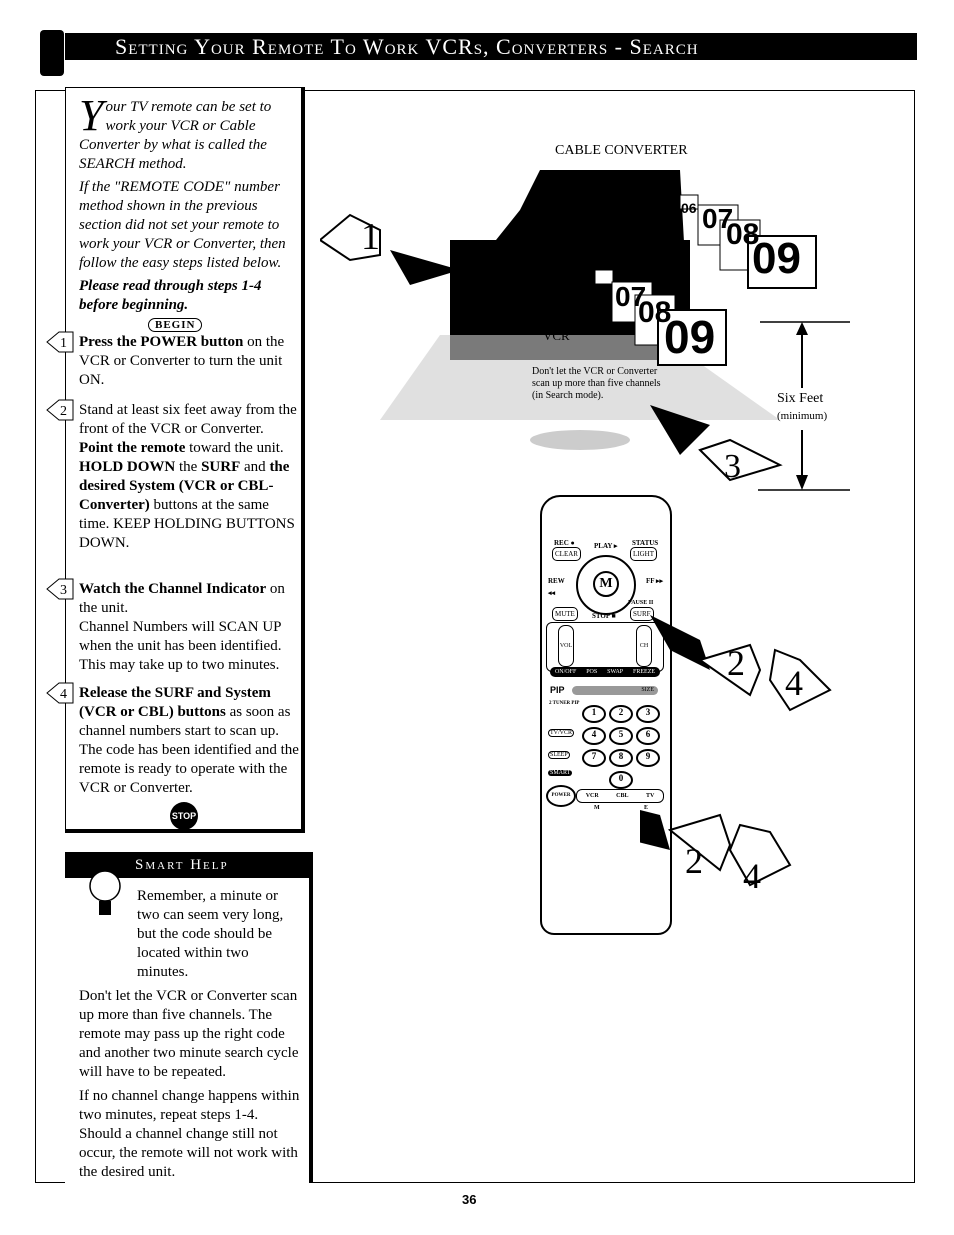 The image size is (954, 1235). What do you see at coordinates (173, 589) in the screenshot?
I see `step-bold: Watch the Channel Indicator` at bounding box center [173, 589].